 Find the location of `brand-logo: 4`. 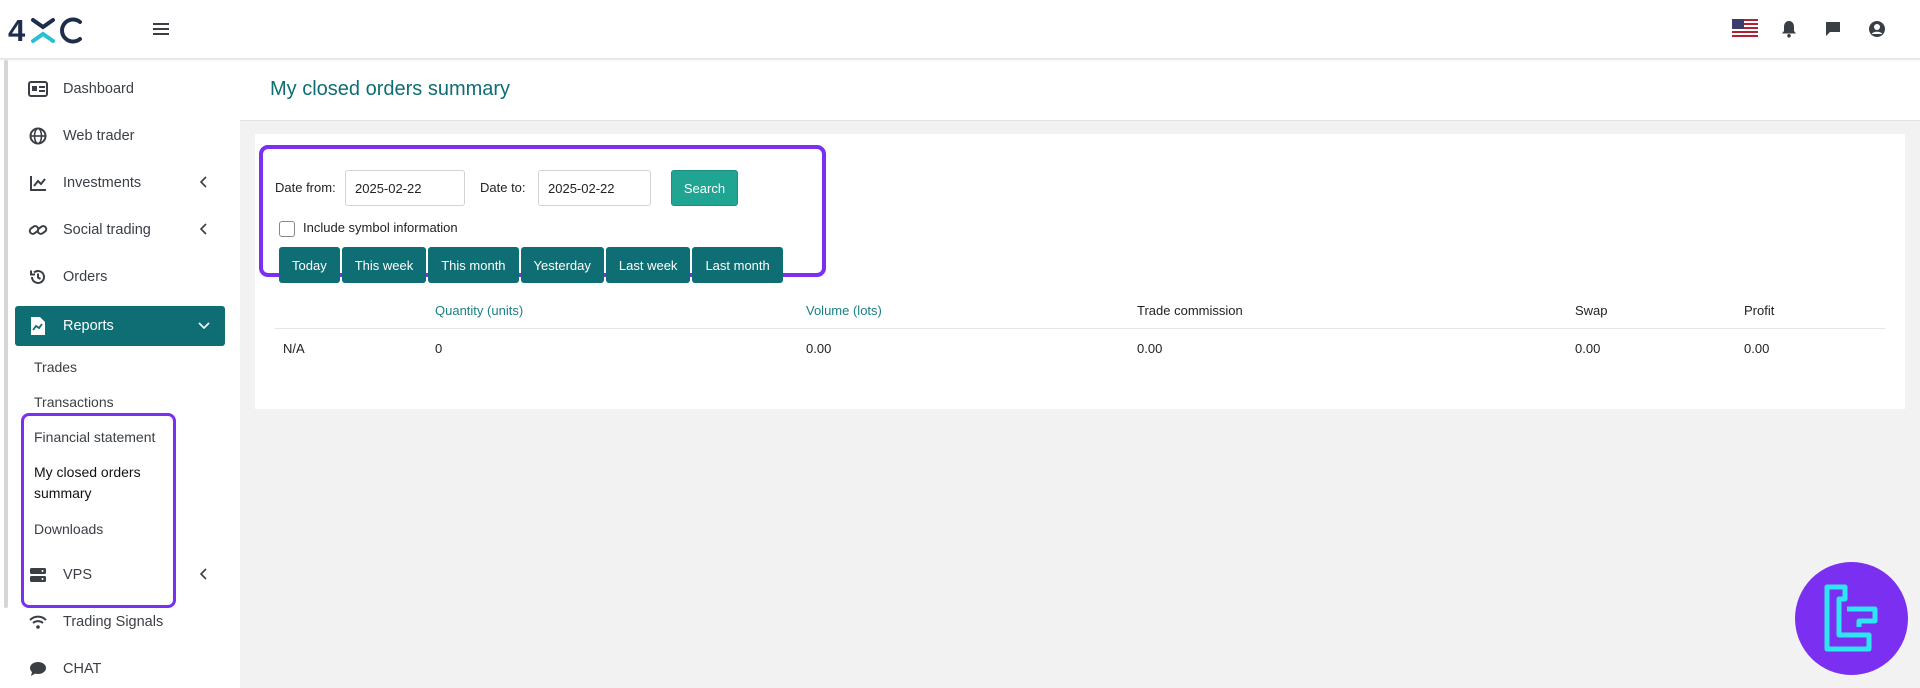

brand-logo: 4 is located at coordinates (54, 30).